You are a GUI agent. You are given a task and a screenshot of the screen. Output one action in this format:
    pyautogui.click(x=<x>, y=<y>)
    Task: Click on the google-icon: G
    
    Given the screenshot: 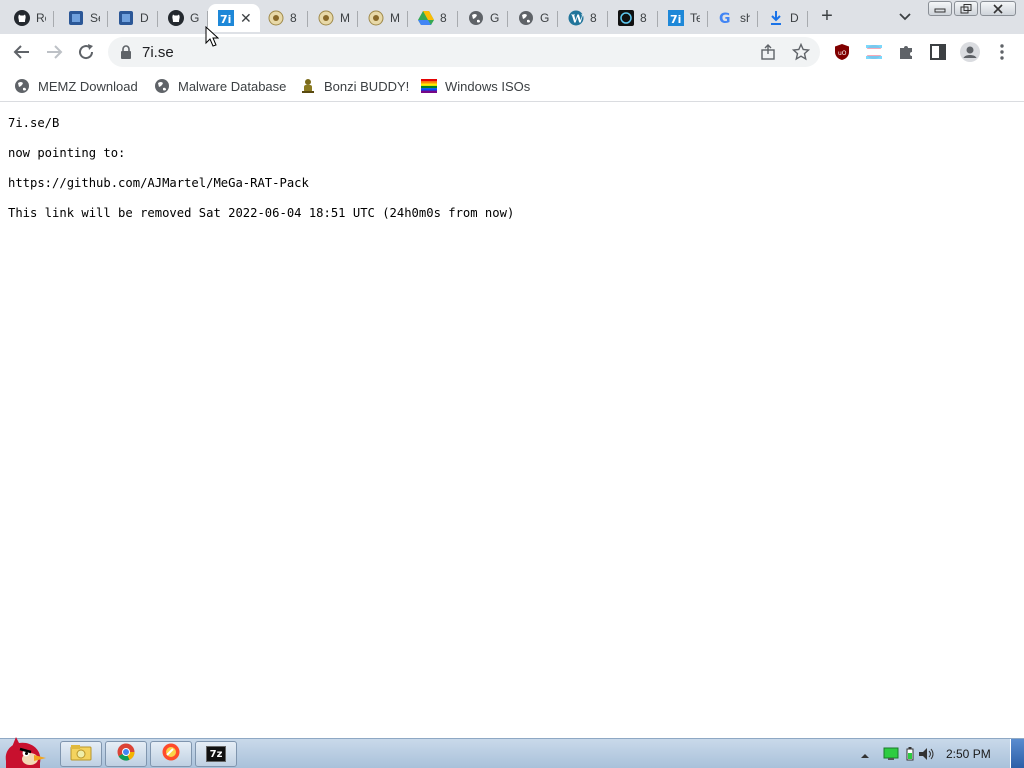 What is the action you would take?
    pyautogui.click(x=726, y=18)
    